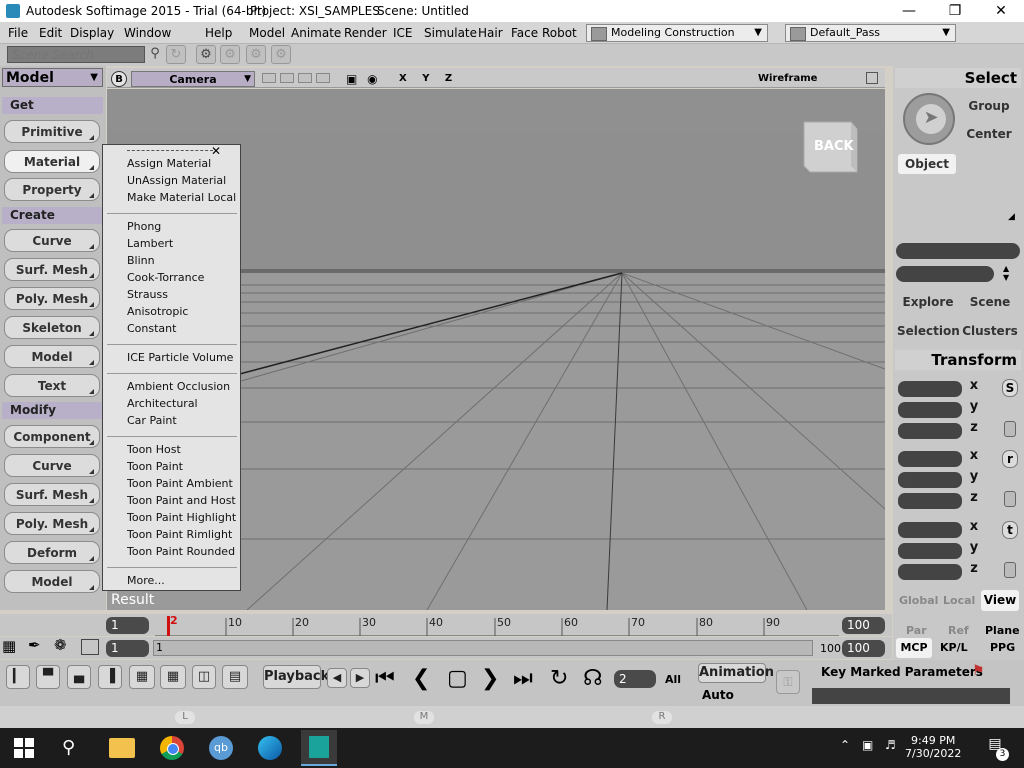  I want to click on all-button: All, so click(673, 679).